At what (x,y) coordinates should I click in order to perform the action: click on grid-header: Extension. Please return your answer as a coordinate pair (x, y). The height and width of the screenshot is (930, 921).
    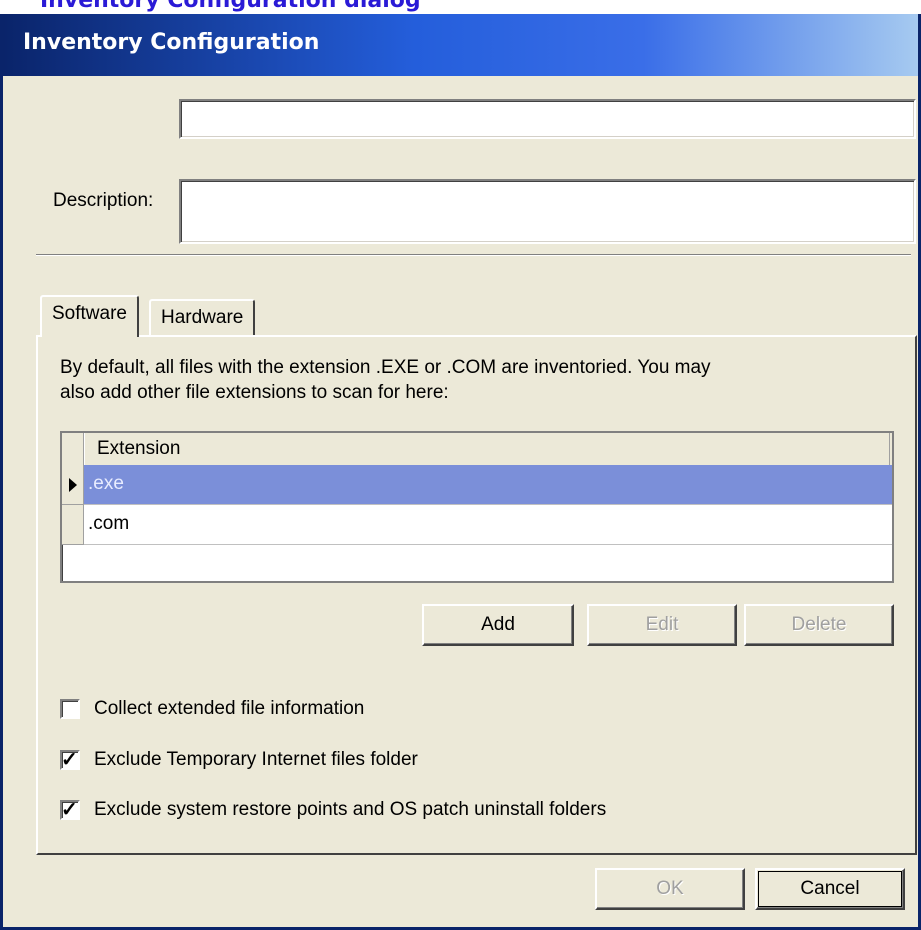
    Looking at the image, I should click on (477, 449).